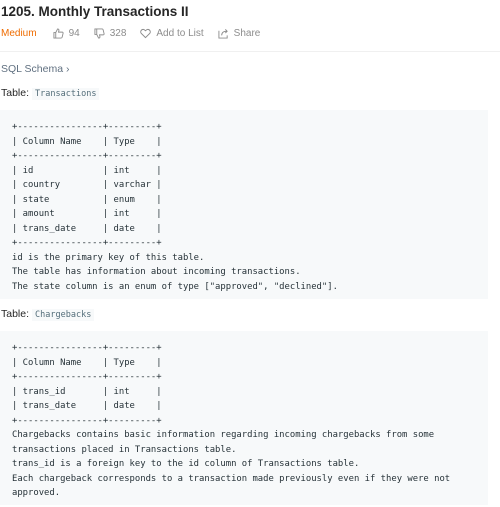 Image resolution: width=500 pixels, height=507 pixels. Describe the element at coordinates (74, 33) in the screenshot. I see `like-count: 94` at that location.